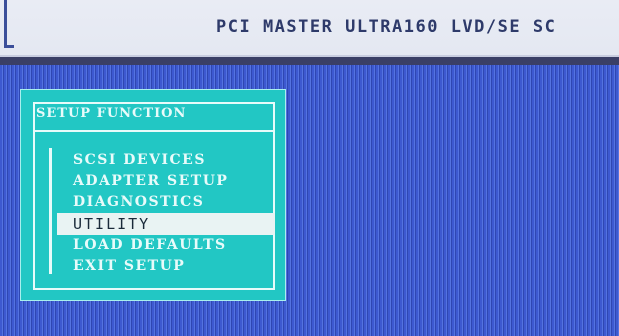 The height and width of the screenshot is (336, 619). I want to click on menu-left-rule, so click(50, 211).